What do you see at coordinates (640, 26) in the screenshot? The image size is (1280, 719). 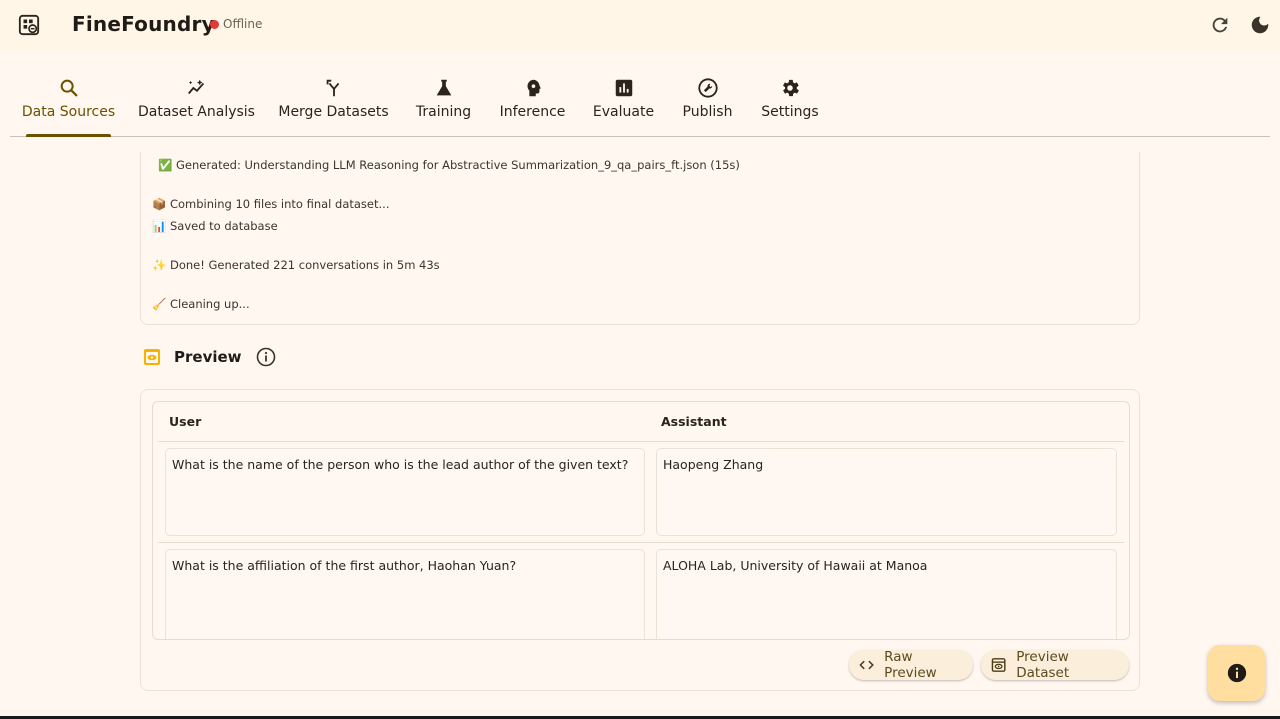 I see `app-bar: FineFoundry Offline` at bounding box center [640, 26].